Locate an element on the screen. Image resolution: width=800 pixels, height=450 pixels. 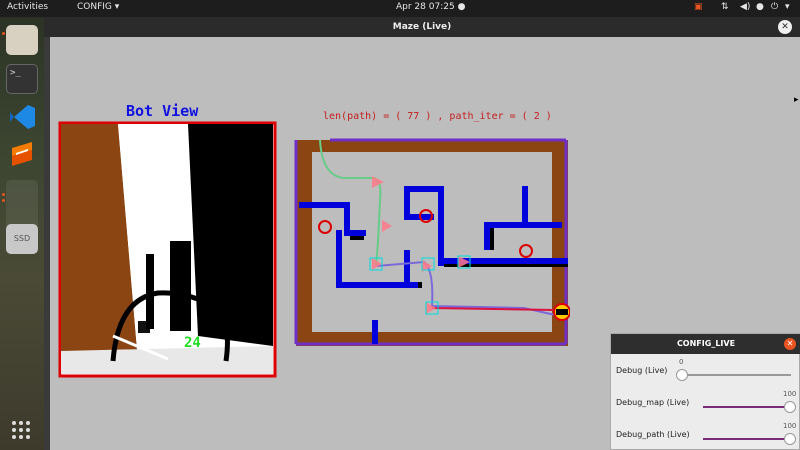
path-info: len(path) = ( 77 ) , path_iter = ( 2 ) is located at coordinates (437, 116).